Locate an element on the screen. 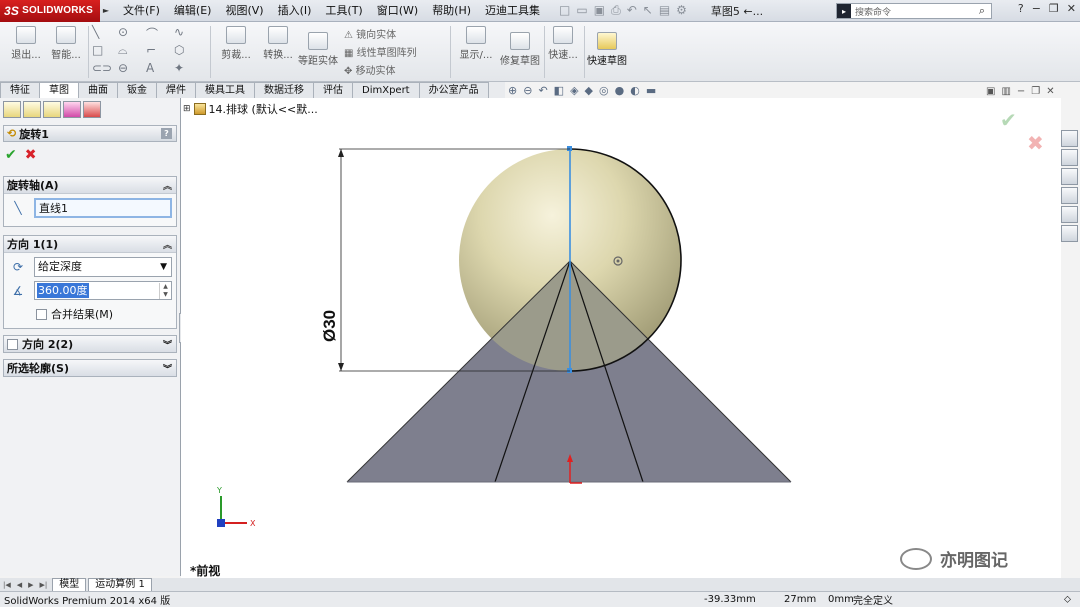  endpoint-top is located at coordinates (569, 148).